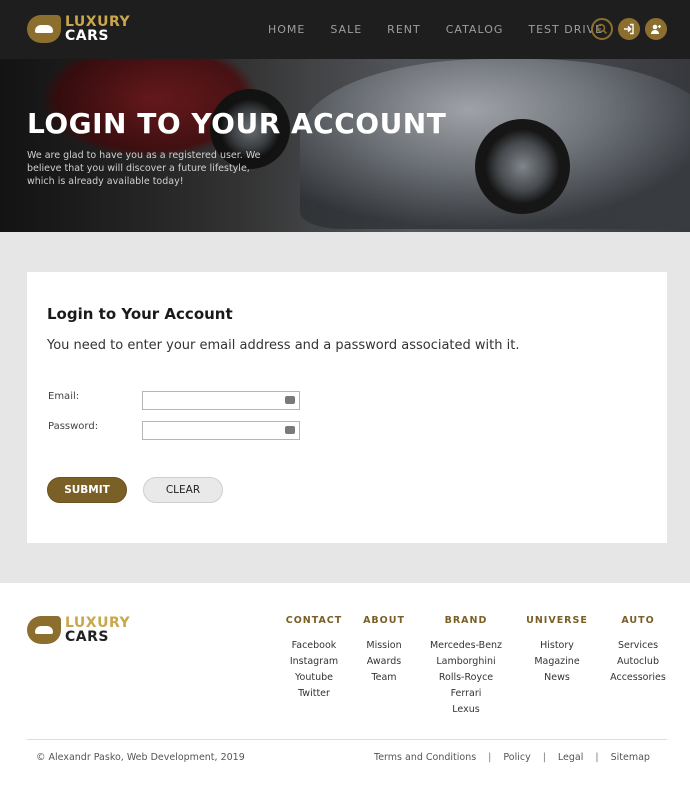 The width and height of the screenshot is (690, 791). What do you see at coordinates (384, 678) in the screenshot?
I see `footer-link: Team` at bounding box center [384, 678].